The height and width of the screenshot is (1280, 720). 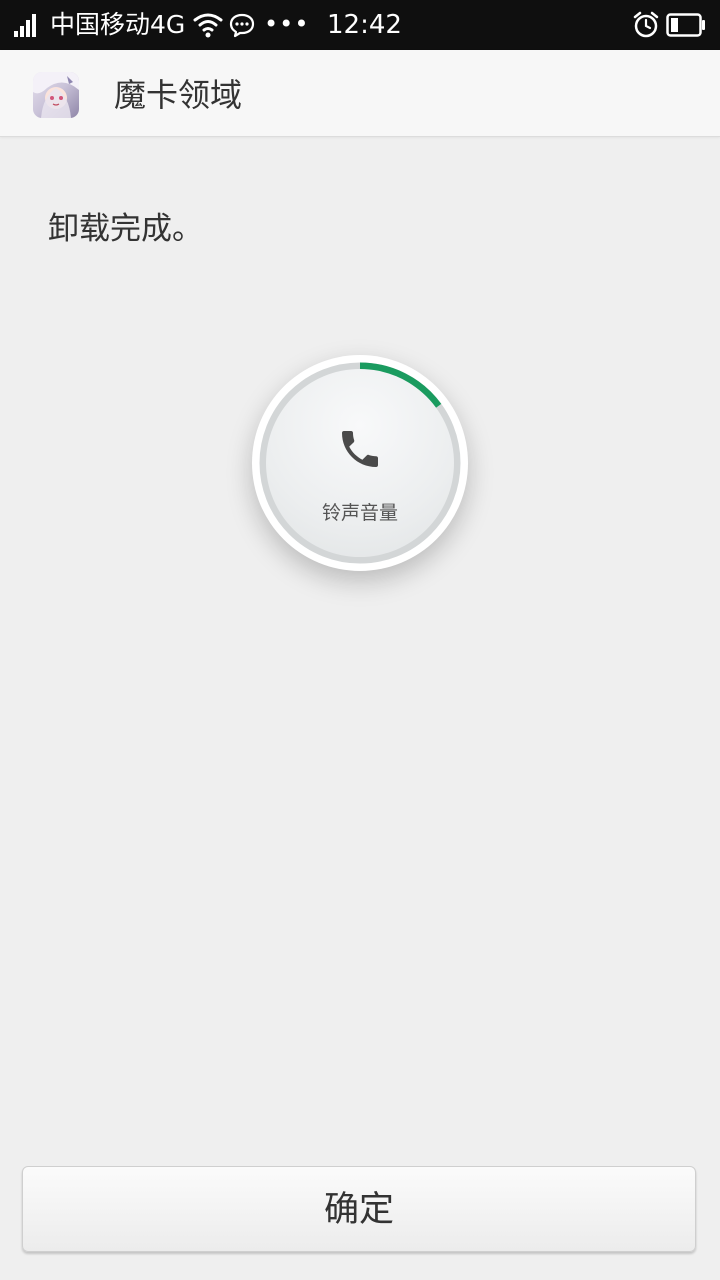 What do you see at coordinates (208, 25) in the screenshot?
I see `wifi-icon` at bounding box center [208, 25].